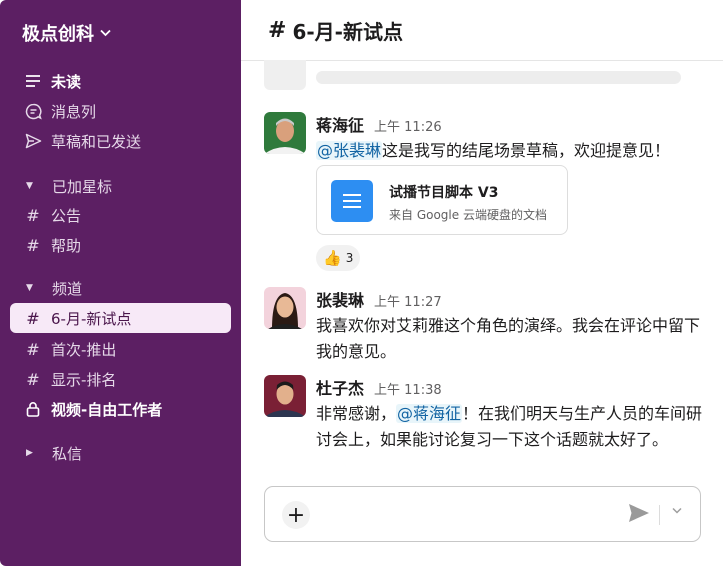 The width and height of the screenshot is (723, 566). I want to click on workspace-switcher: 极点创科, so click(66, 33).